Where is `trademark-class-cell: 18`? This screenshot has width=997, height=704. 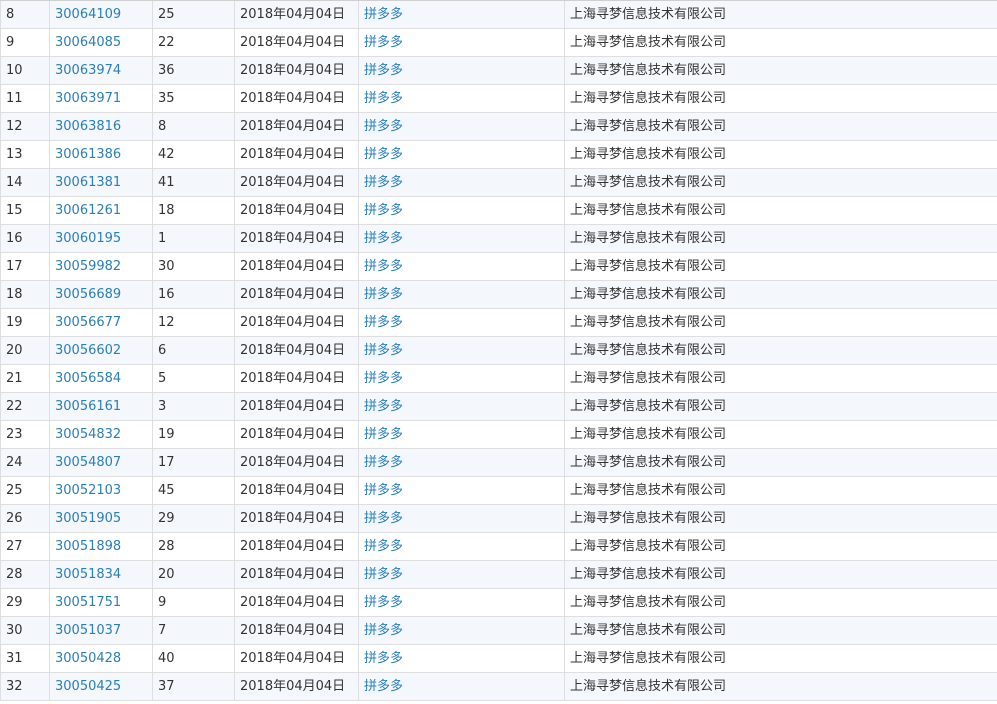 trademark-class-cell: 18 is located at coordinates (193, 210).